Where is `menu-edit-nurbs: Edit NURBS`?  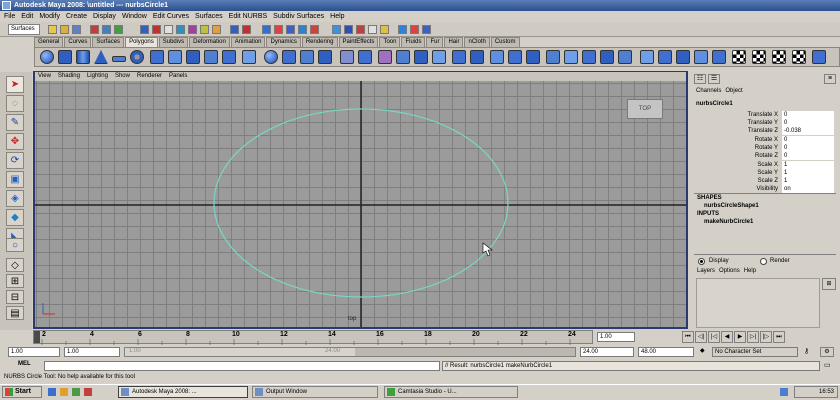
menu-edit-nurbs: Edit NURBS is located at coordinates (248, 16).